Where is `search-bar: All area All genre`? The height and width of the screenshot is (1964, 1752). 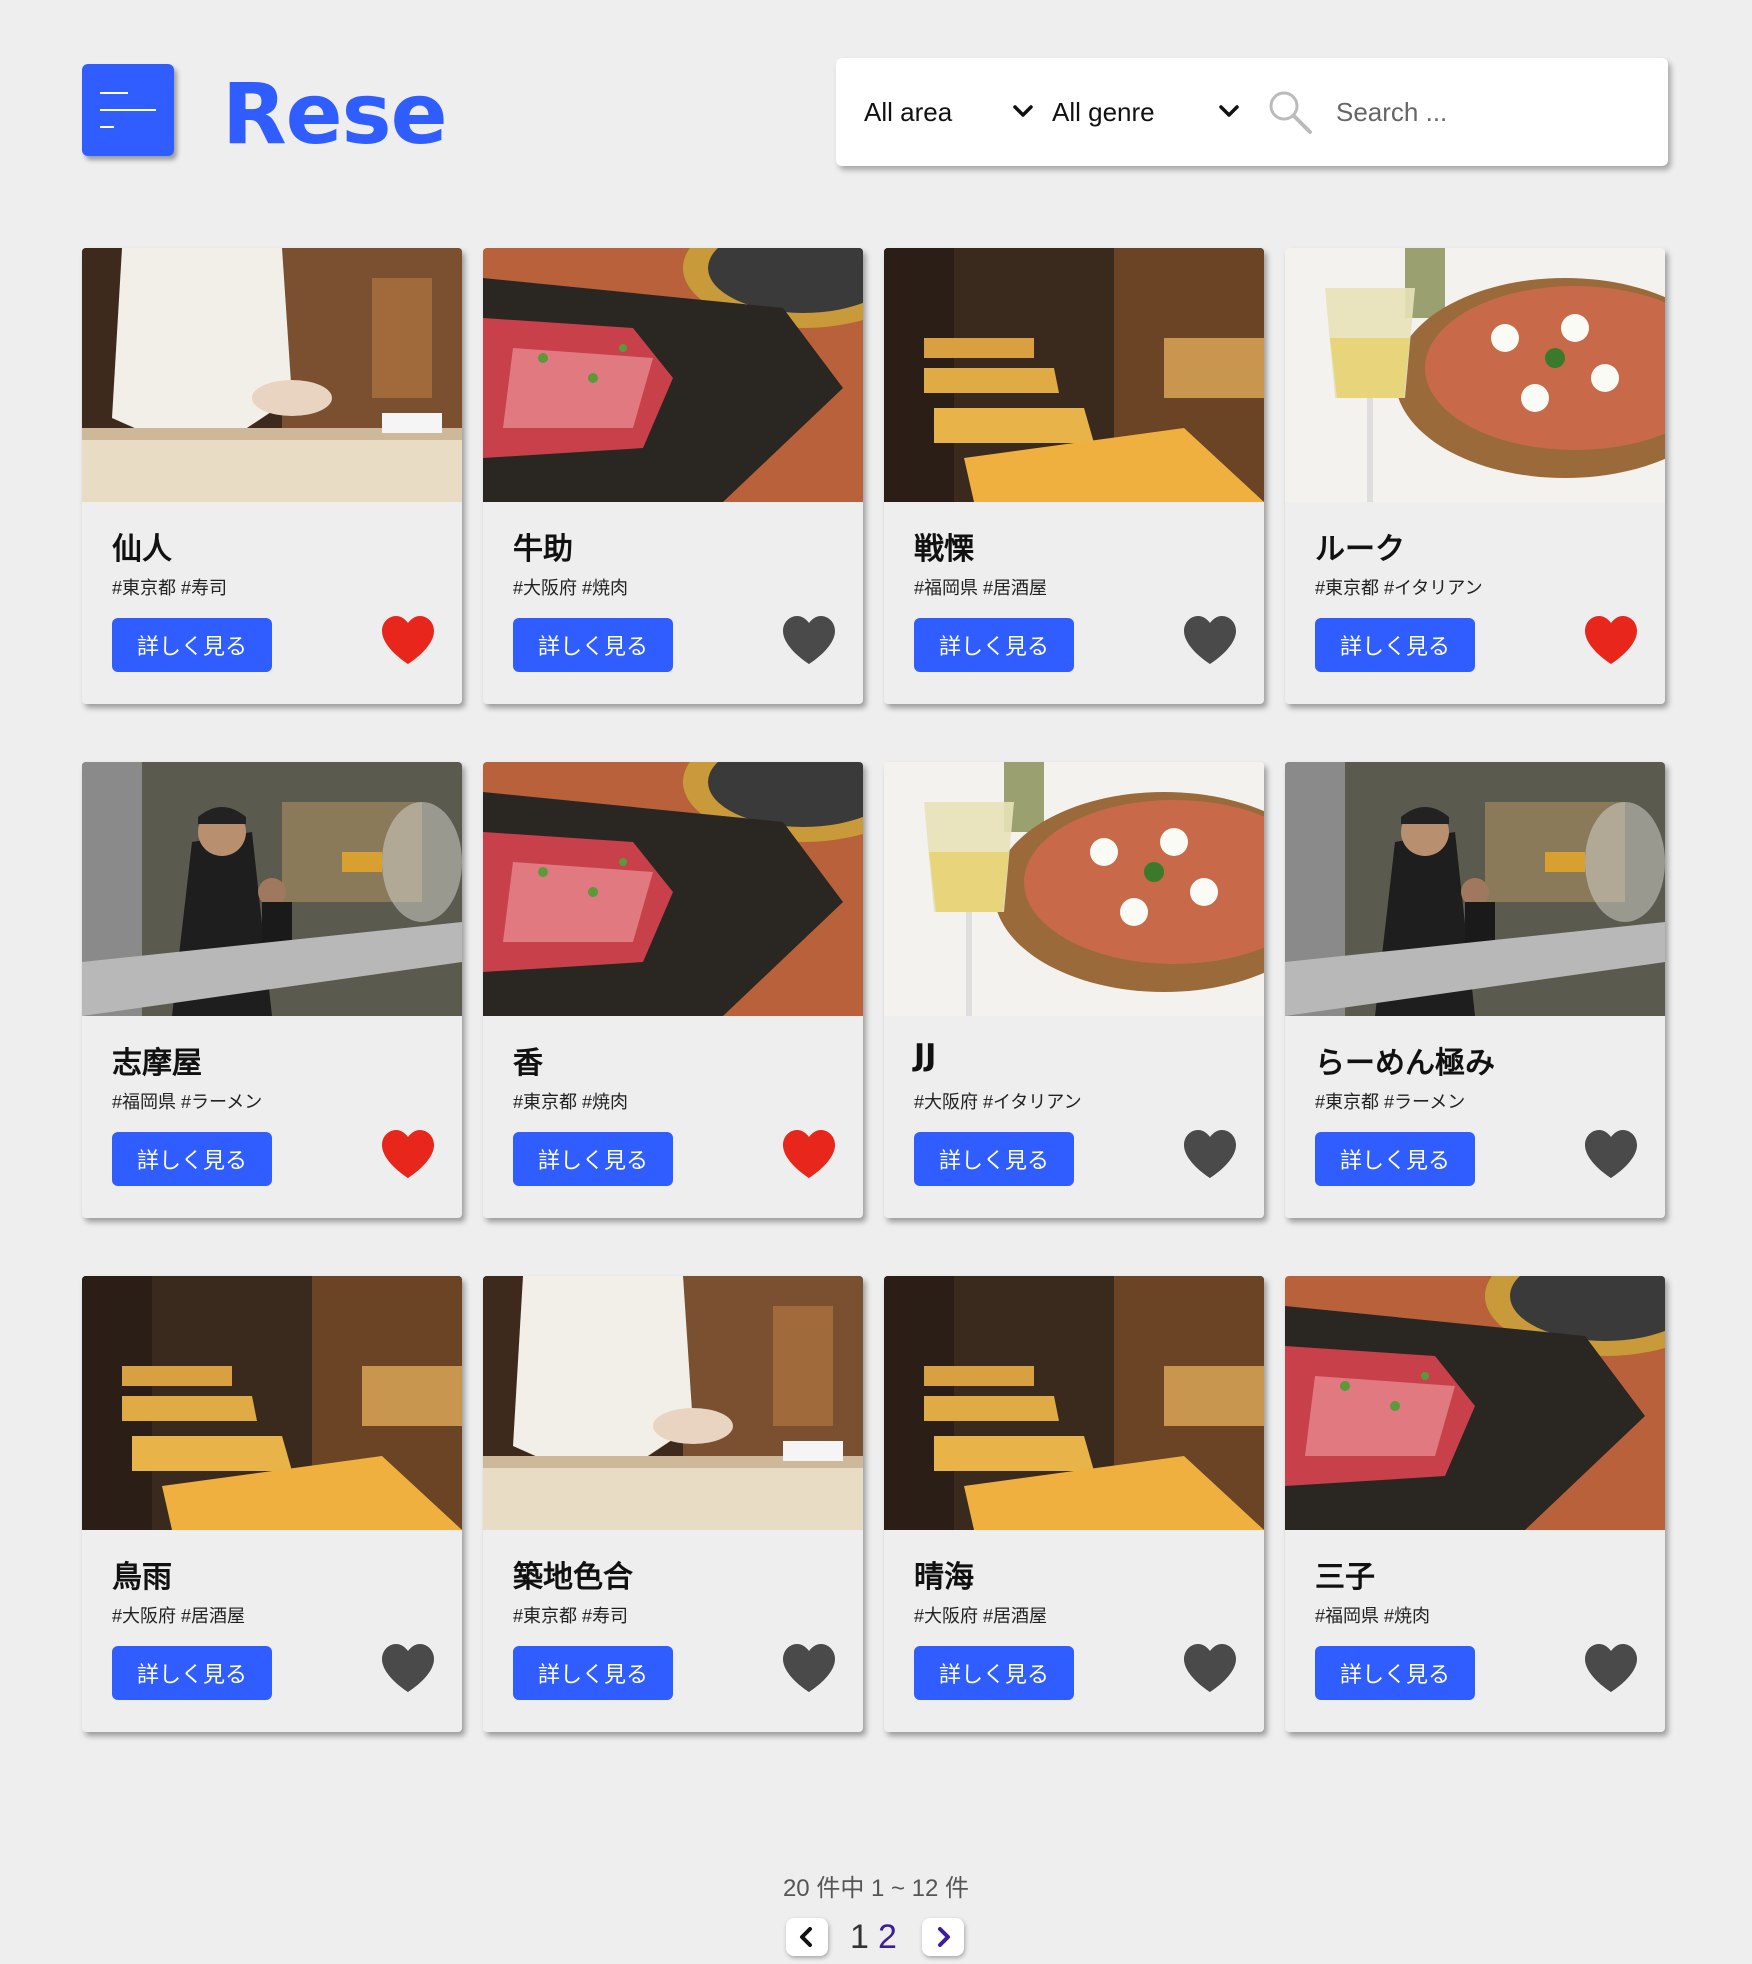
search-bar: All area All genre is located at coordinates (1252, 112).